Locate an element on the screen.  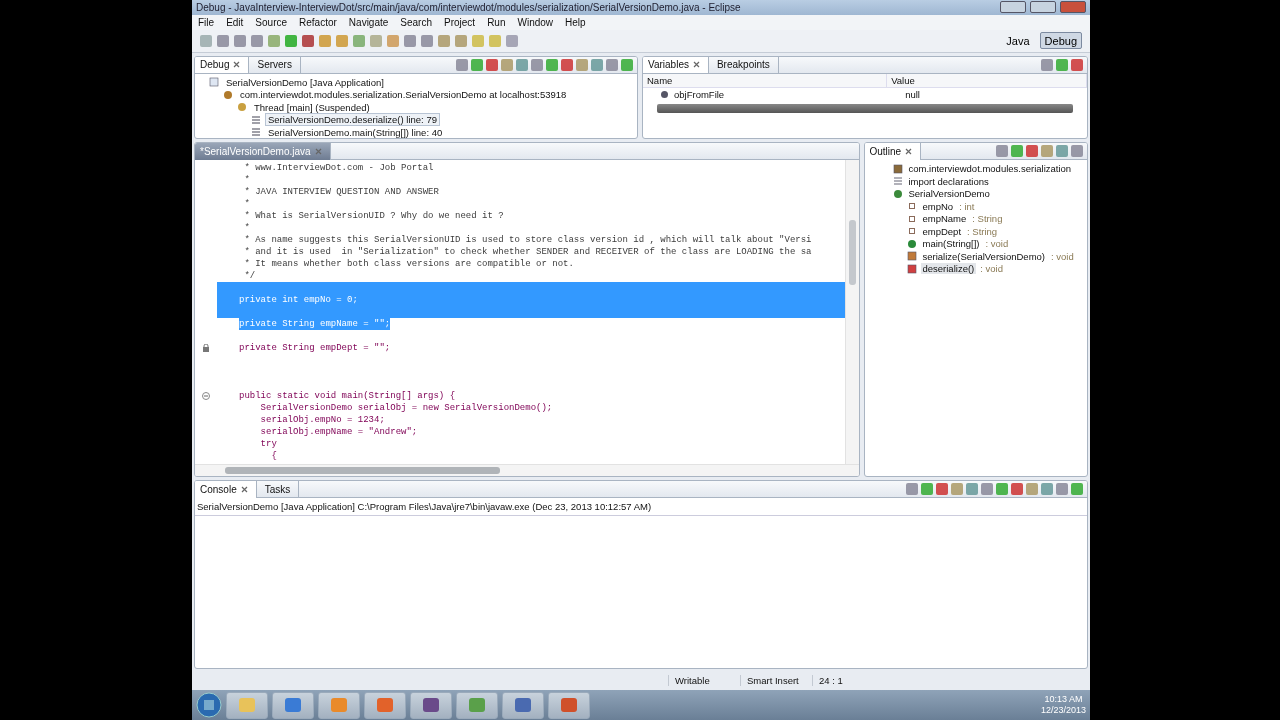
panel-tab: Variables is located at coordinates (676, 65).